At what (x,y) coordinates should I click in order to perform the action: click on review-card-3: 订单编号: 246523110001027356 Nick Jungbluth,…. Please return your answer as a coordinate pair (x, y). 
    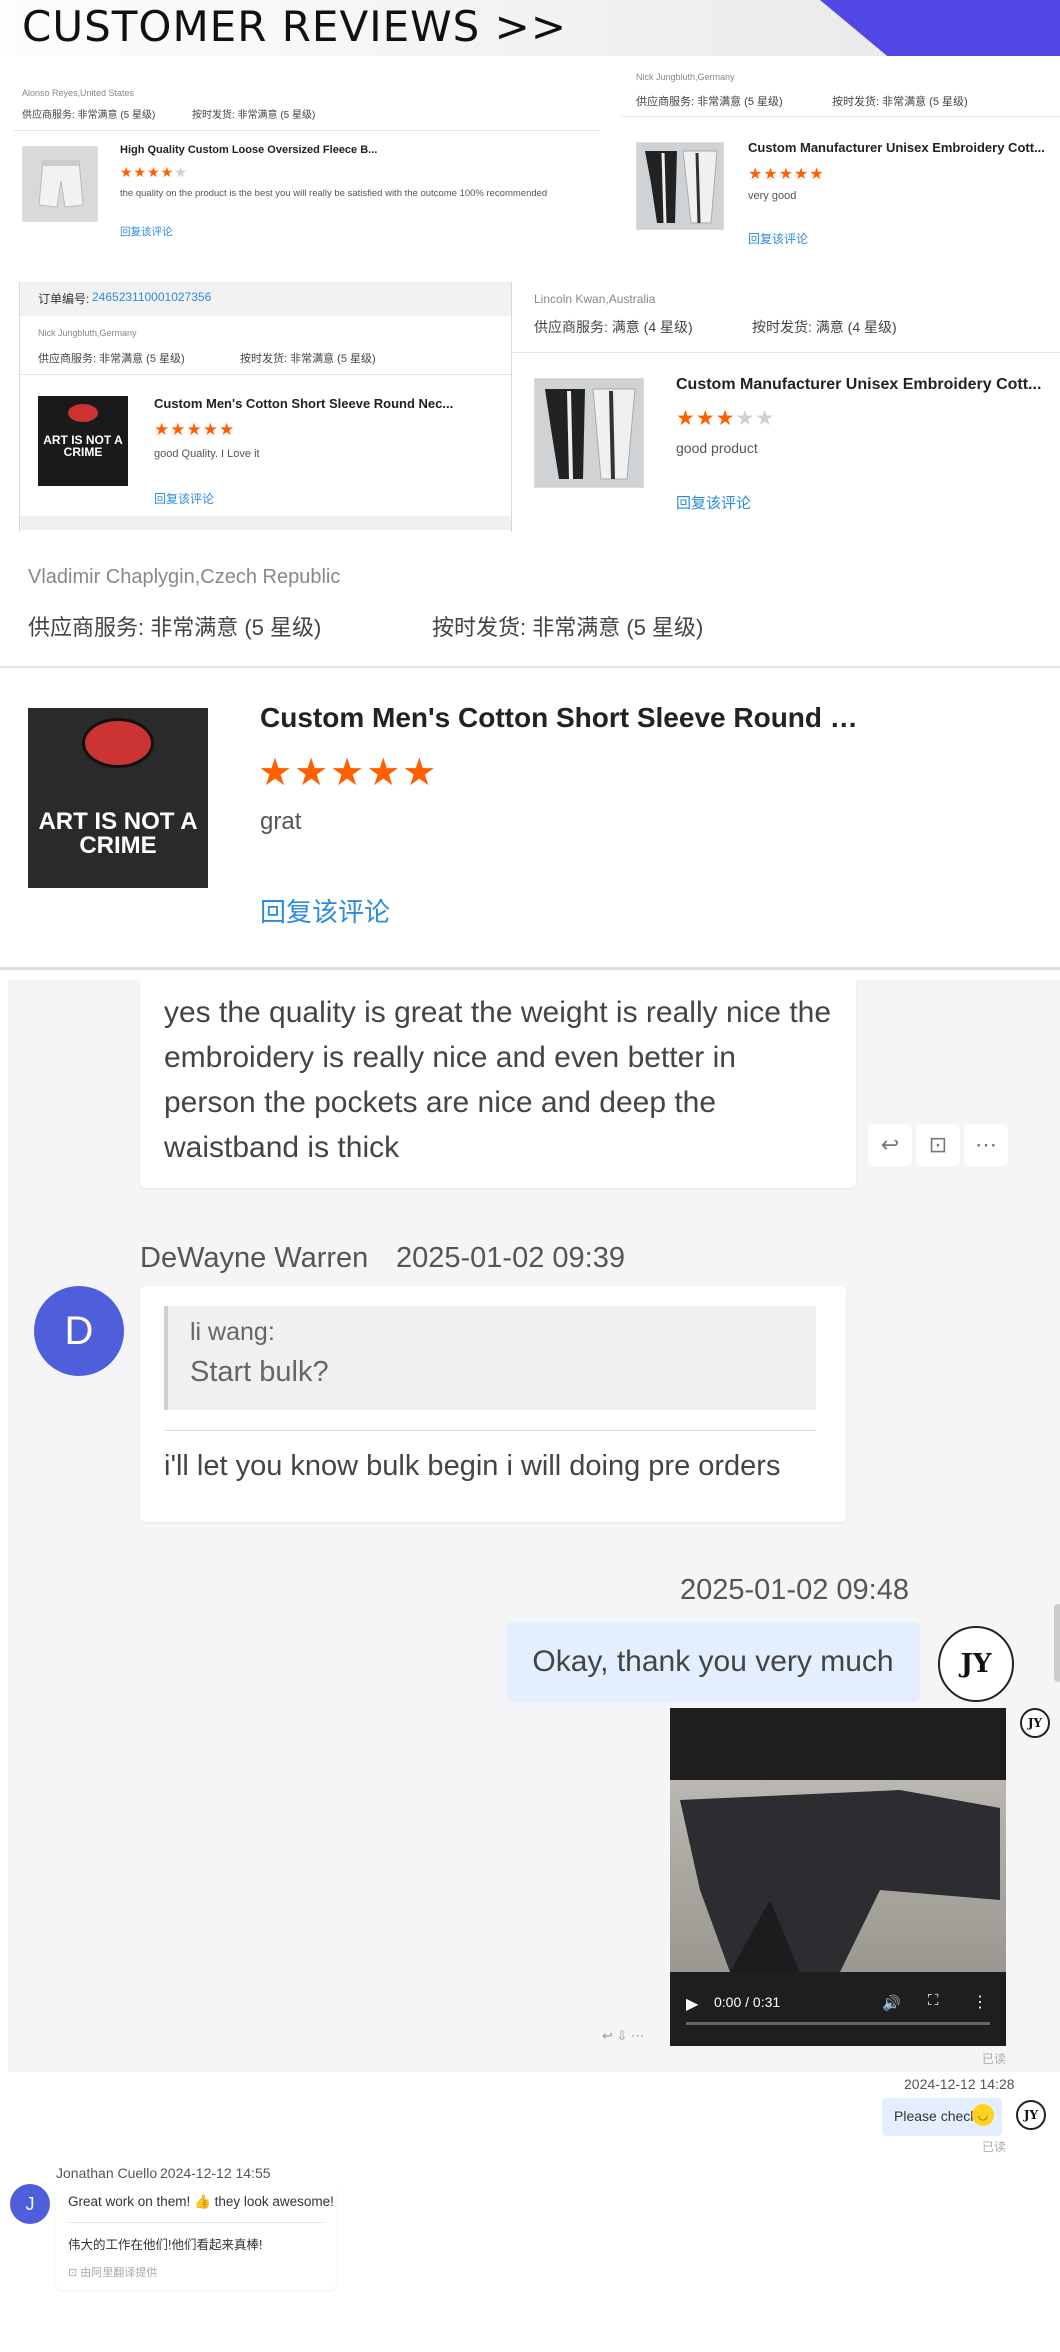
    Looking at the image, I should click on (266, 407).